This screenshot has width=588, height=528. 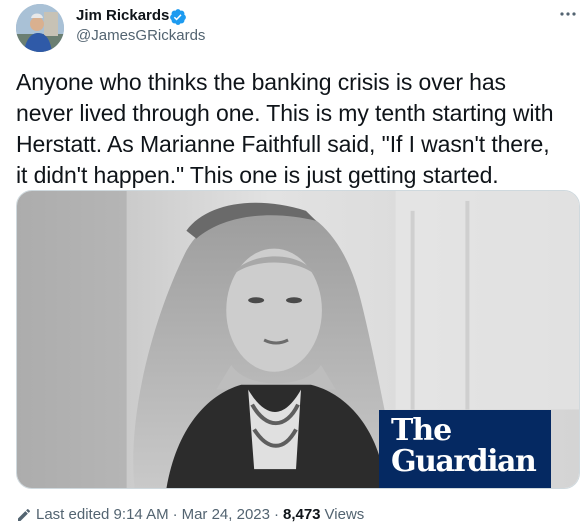 I want to click on avatar-image, so click(x=40, y=28).